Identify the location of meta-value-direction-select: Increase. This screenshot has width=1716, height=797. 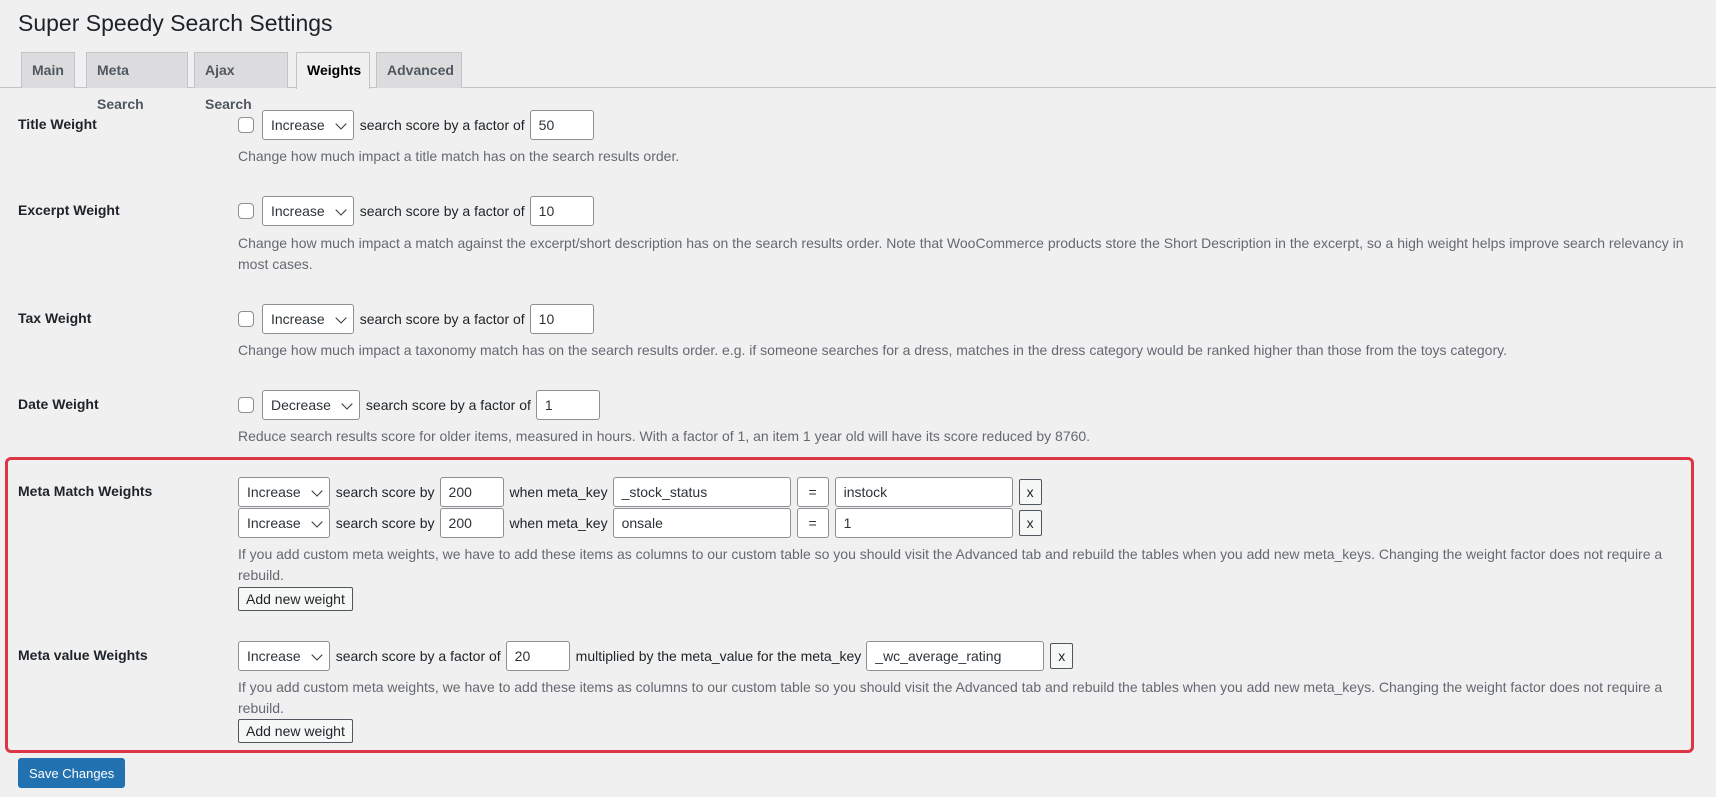
(284, 656).